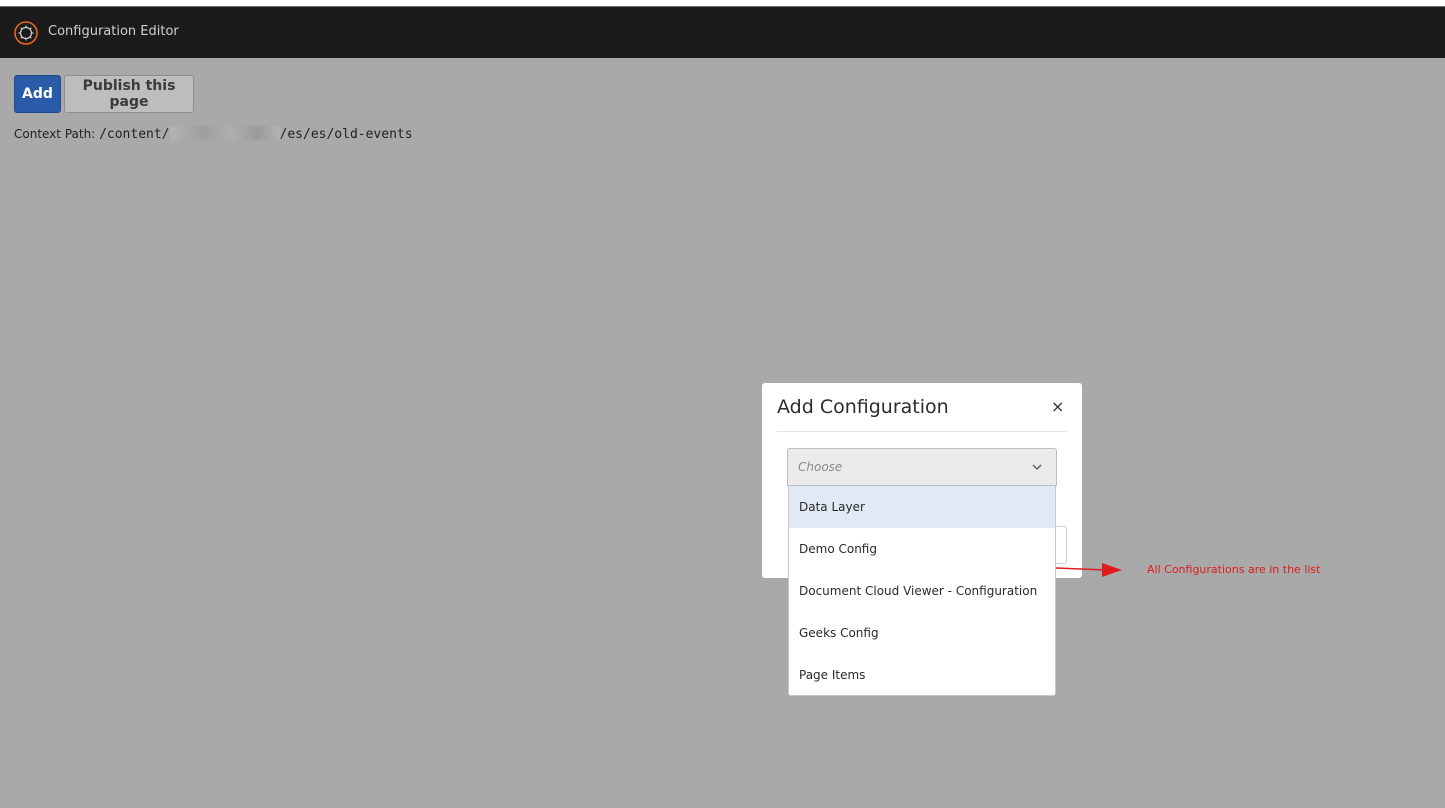 Image resolution: width=1445 pixels, height=808 pixels. I want to click on app-title: Configuration Editor, so click(113, 31).